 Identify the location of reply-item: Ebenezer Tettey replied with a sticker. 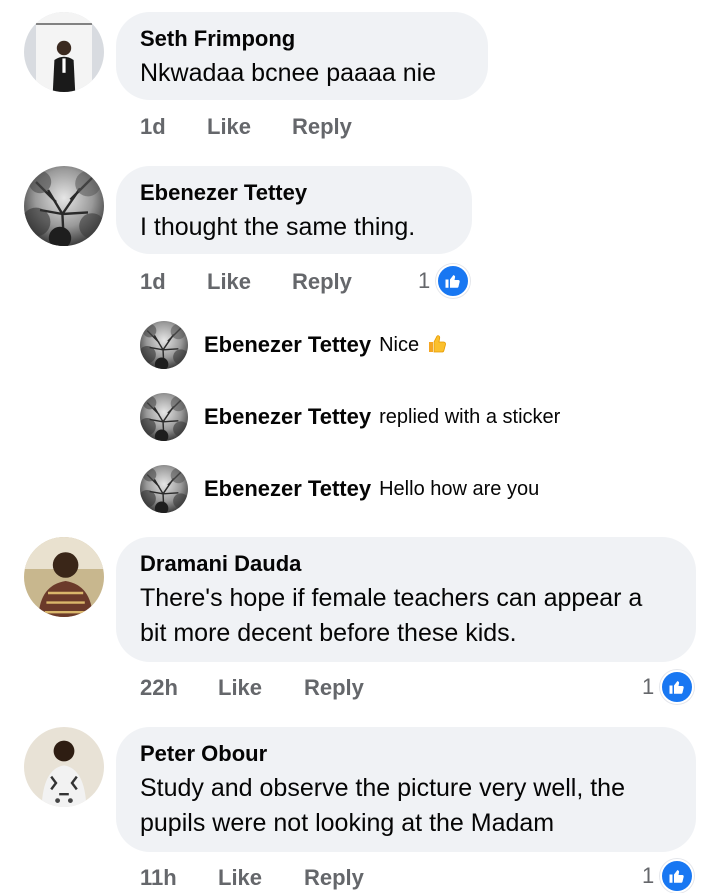
(350, 417).